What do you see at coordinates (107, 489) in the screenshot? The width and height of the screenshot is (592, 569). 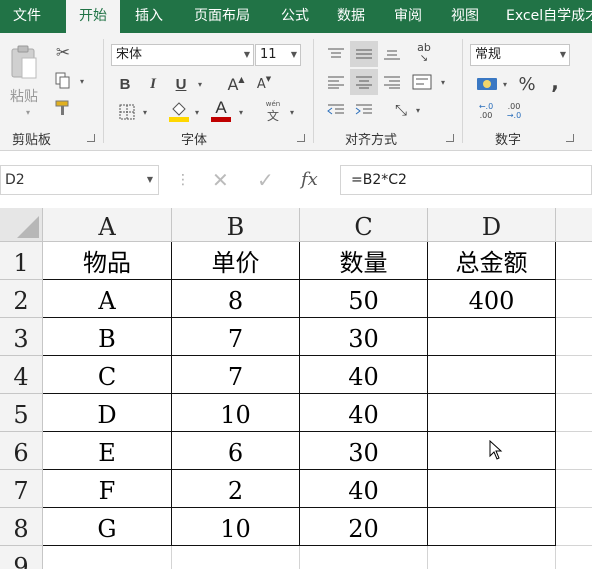 I see `cell-A7: F` at bounding box center [107, 489].